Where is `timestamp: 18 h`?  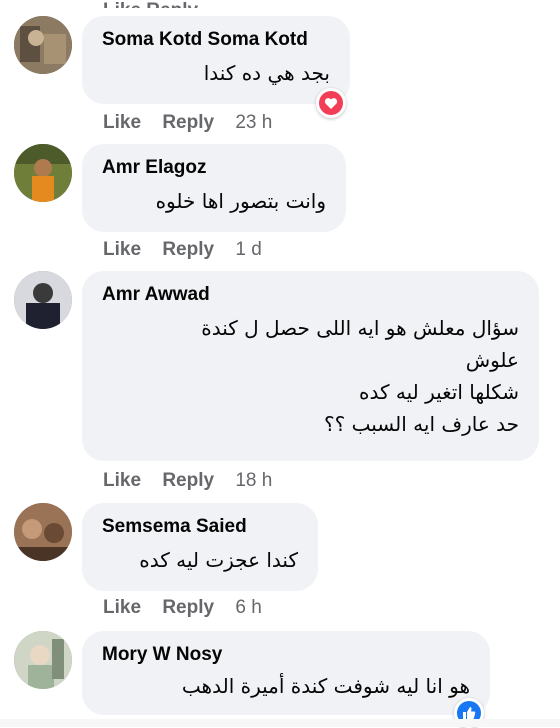 timestamp: 18 h is located at coordinates (253, 481).